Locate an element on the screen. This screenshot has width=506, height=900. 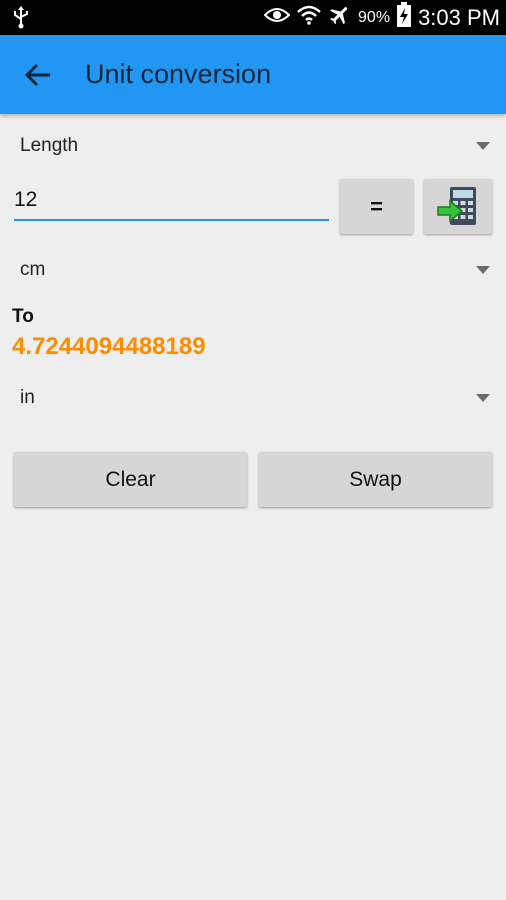
eye-icon is located at coordinates (277, 17).